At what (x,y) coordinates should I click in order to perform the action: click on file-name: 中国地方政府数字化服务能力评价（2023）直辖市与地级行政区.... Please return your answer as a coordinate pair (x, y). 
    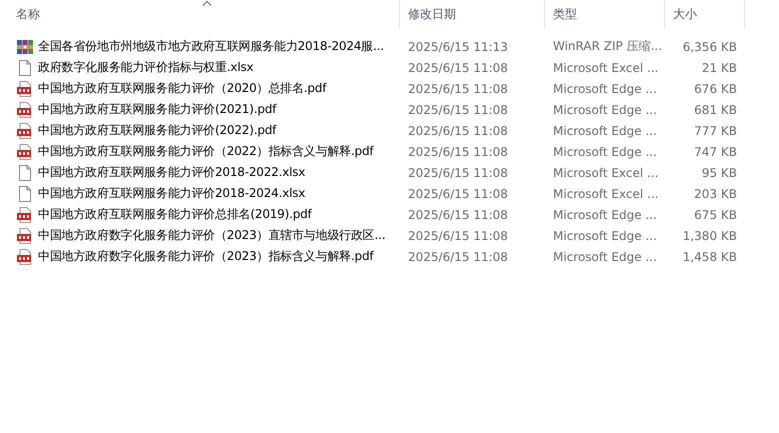
    Looking at the image, I should click on (212, 235).